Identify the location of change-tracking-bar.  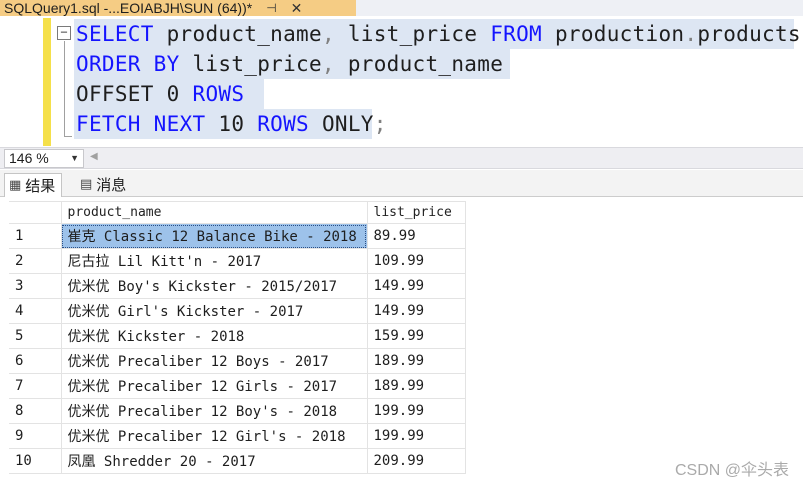
(47, 82).